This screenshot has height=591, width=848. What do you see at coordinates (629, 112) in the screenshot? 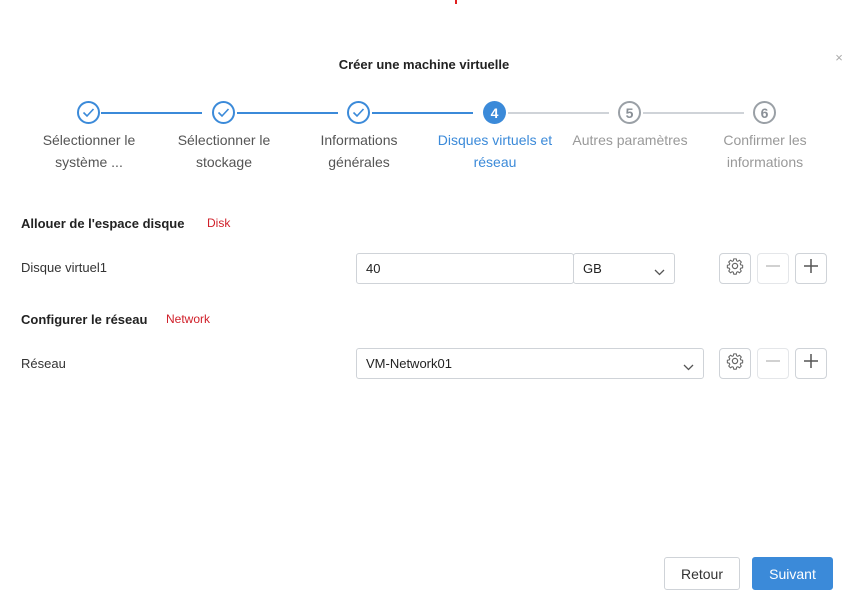
I see `step-5-number: 5` at bounding box center [629, 112].